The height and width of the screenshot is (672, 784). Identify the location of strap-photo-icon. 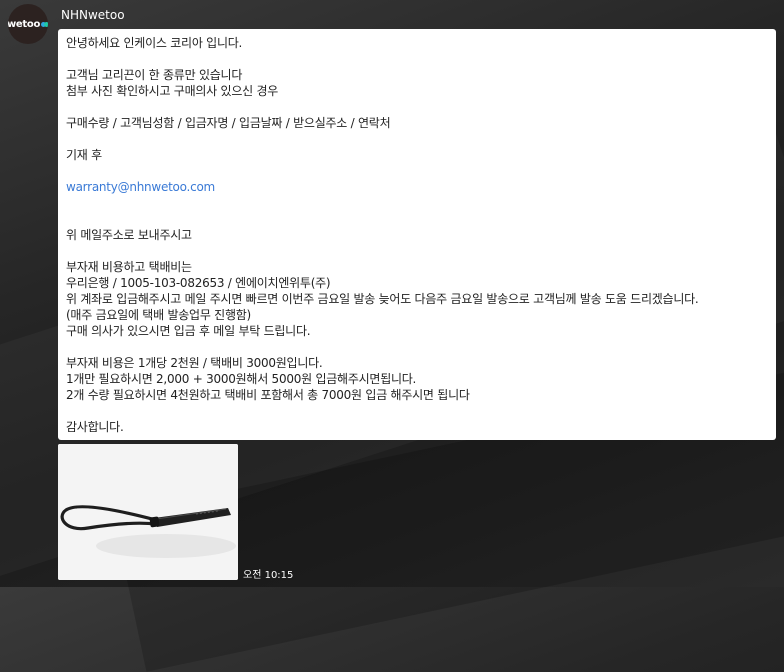
(148, 512).